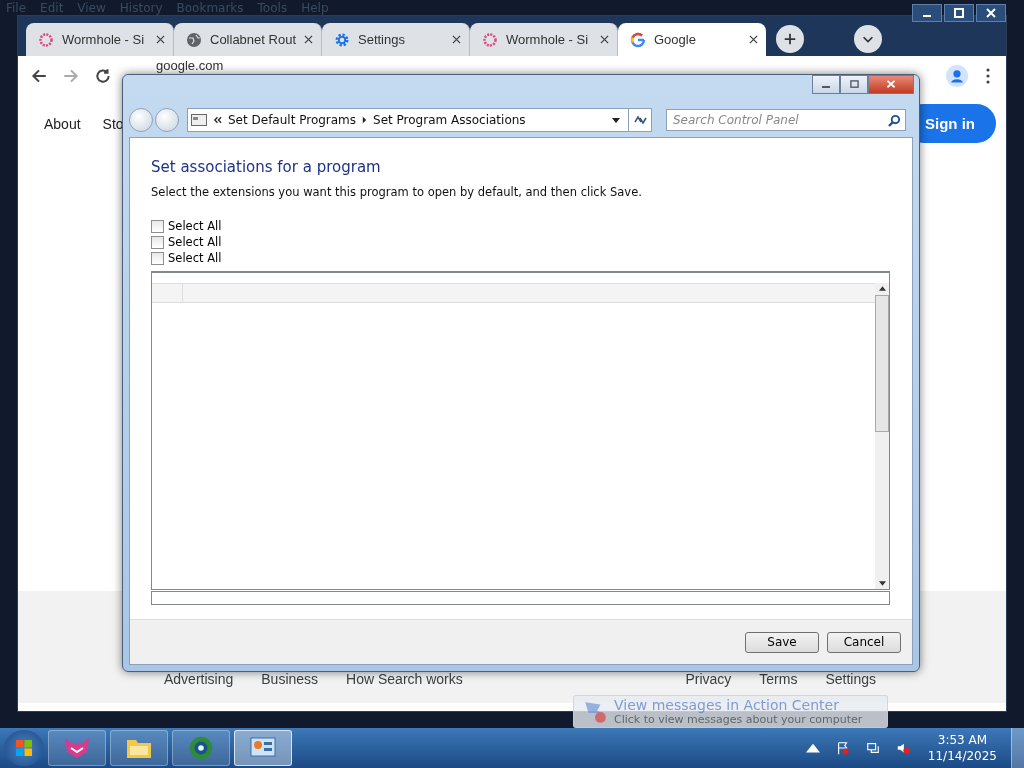 The width and height of the screenshot is (1024, 768). Describe the element at coordinates (882, 436) in the screenshot. I see `scrollbar` at that location.